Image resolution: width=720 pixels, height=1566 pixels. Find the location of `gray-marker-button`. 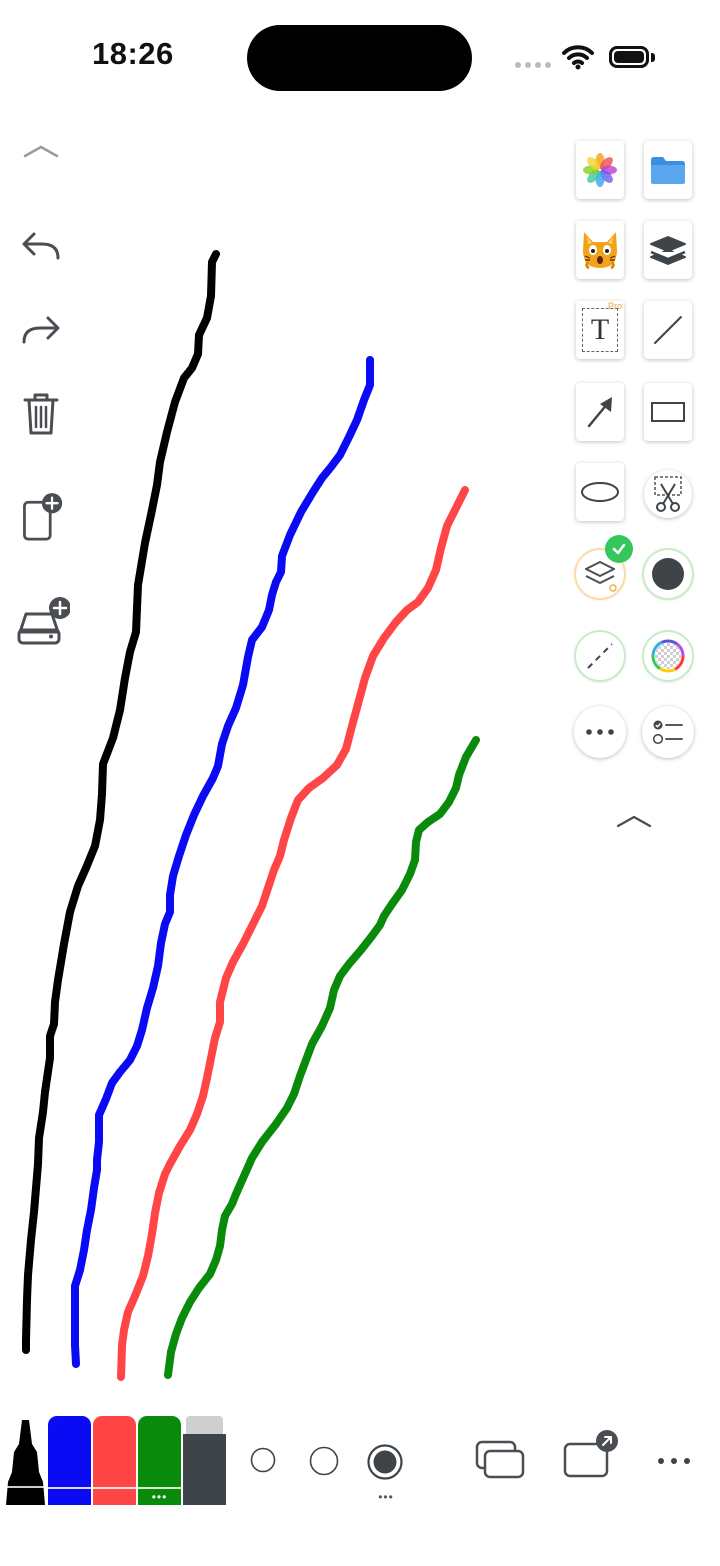

gray-marker-button is located at coordinates (204, 1460).